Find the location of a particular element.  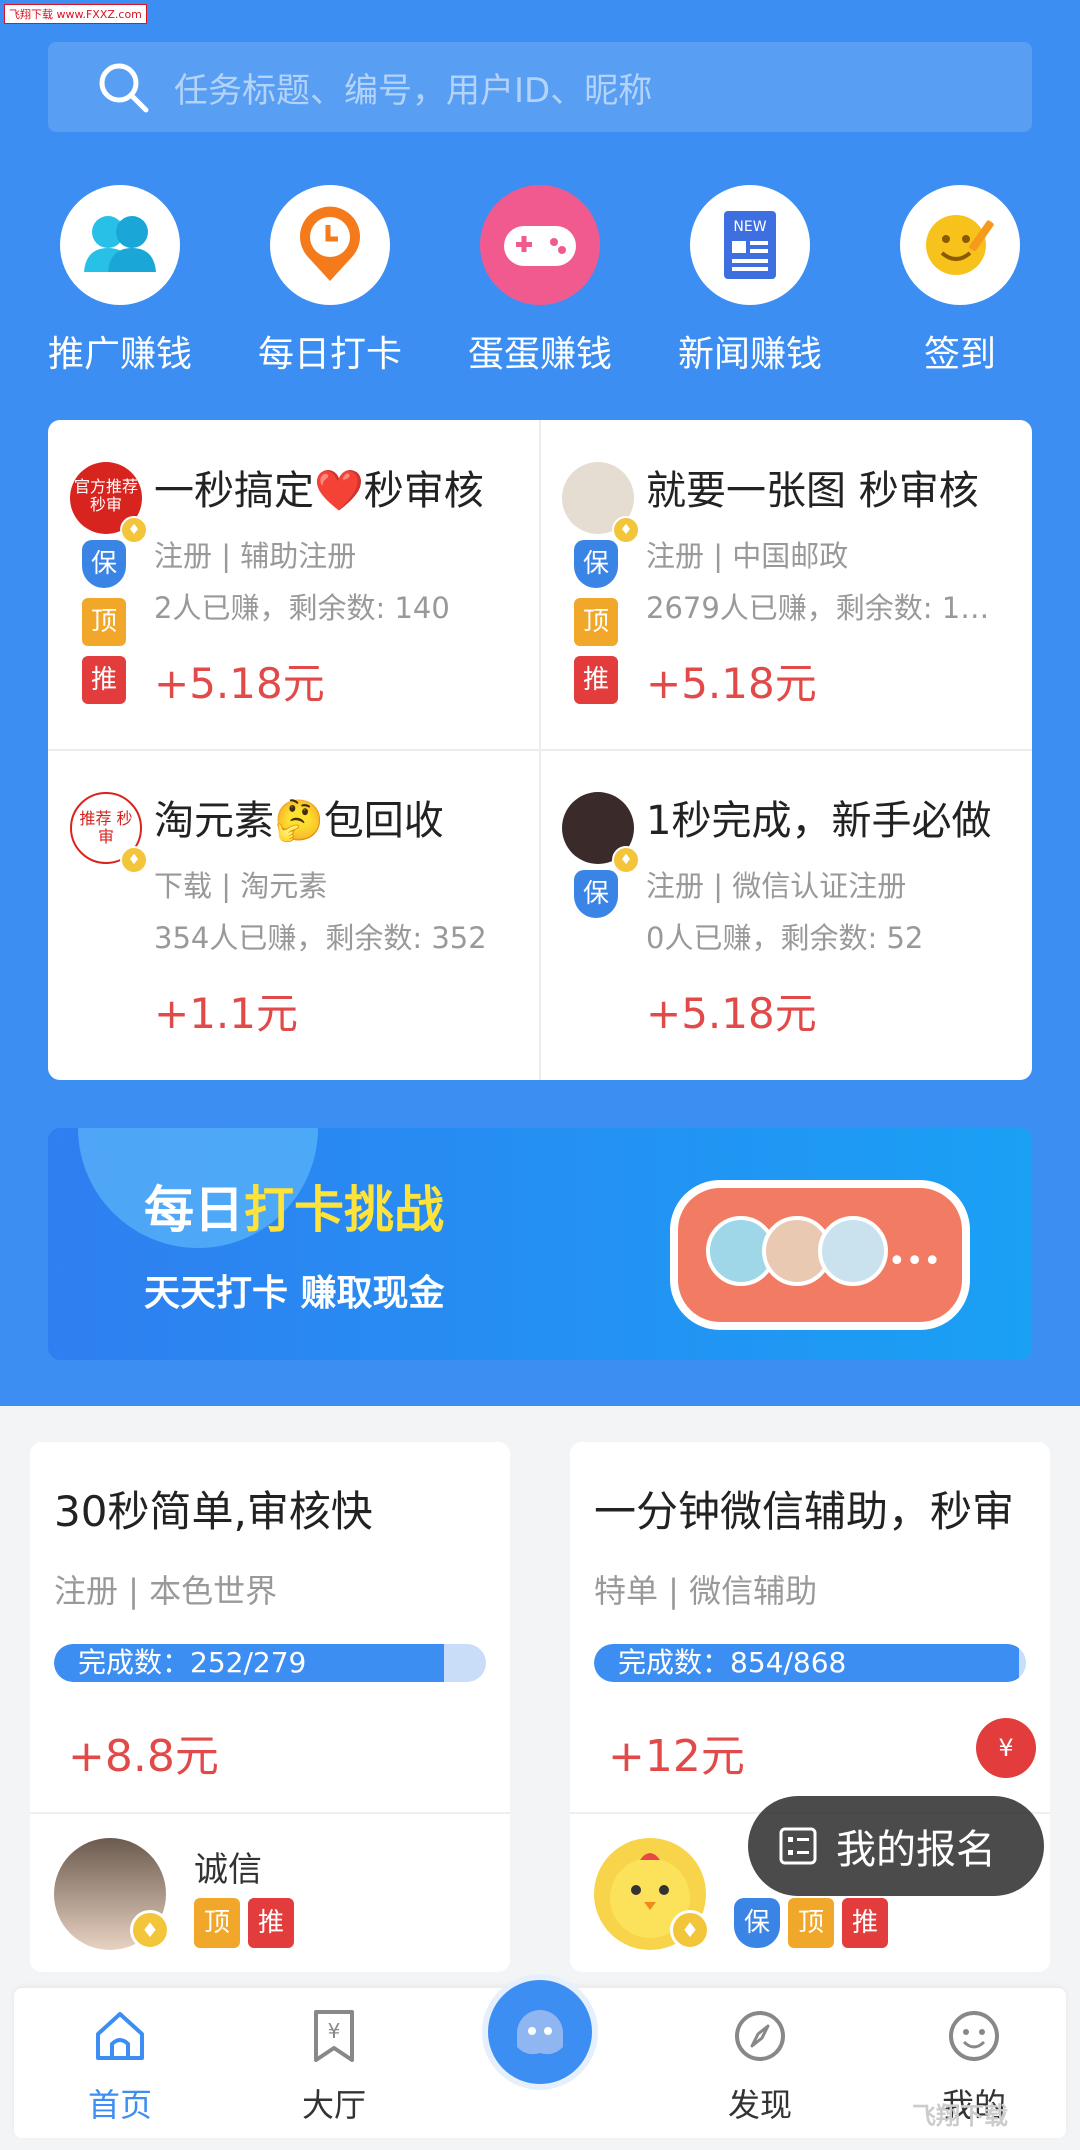

users-icon is located at coordinates (120, 245).